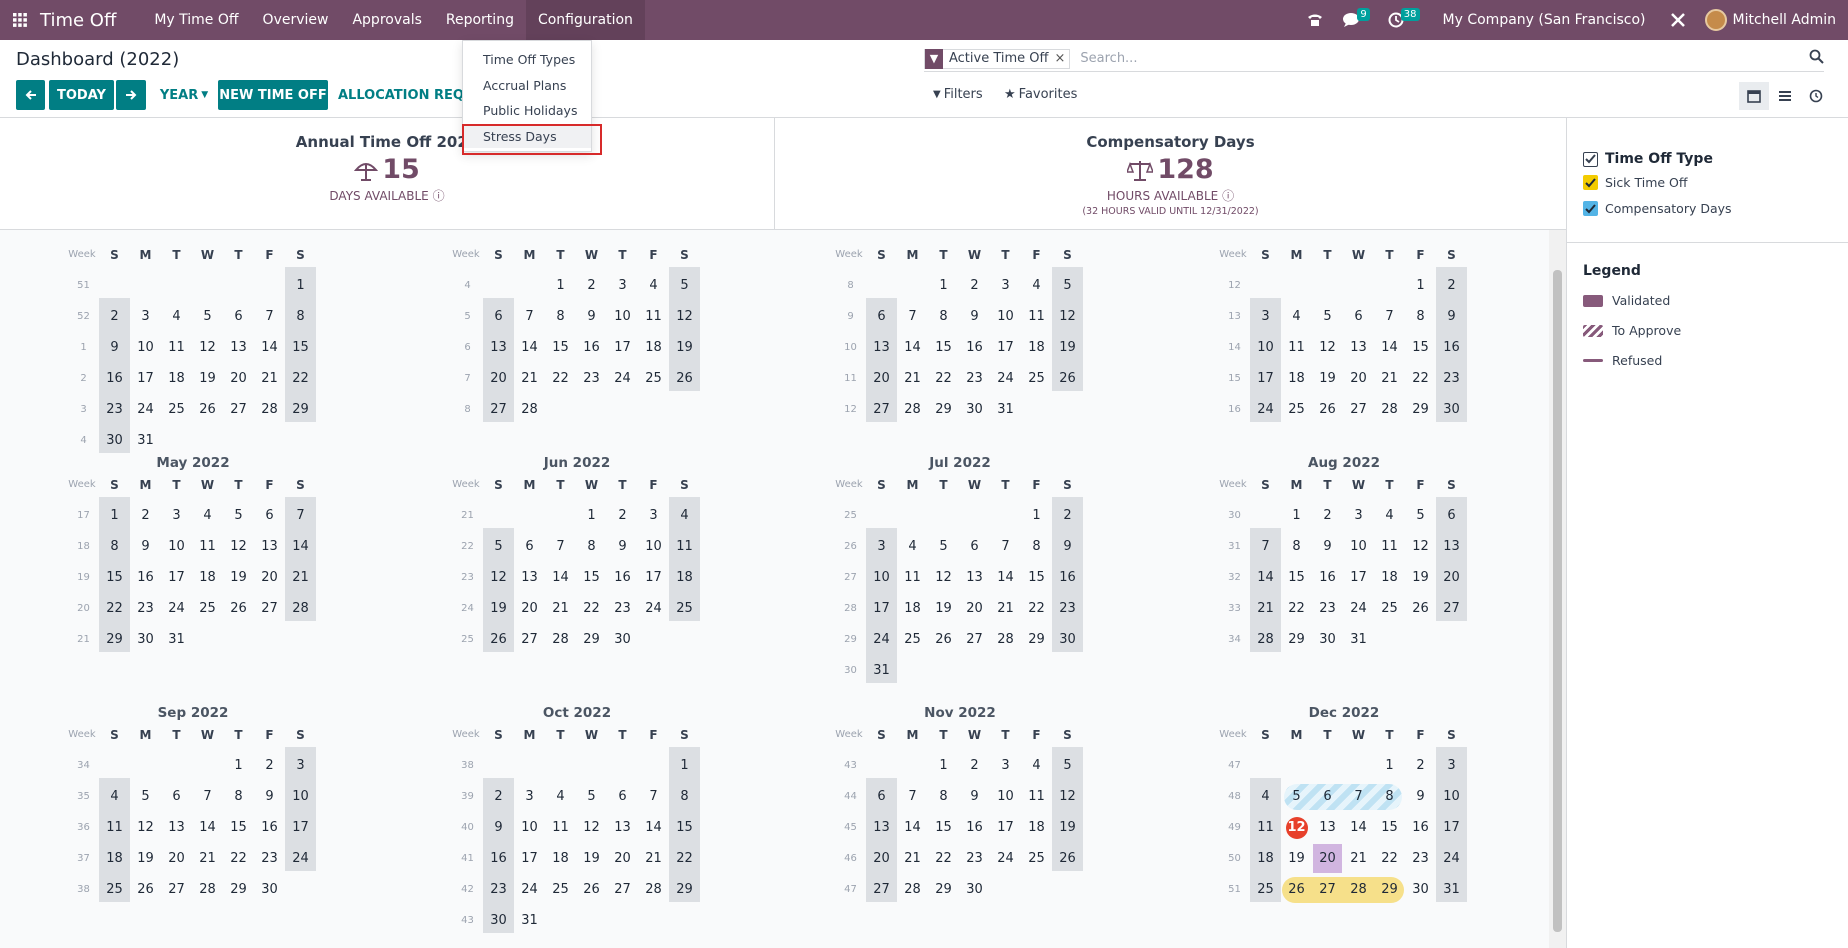 The height and width of the screenshot is (948, 1848). Describe the element at coordinates (1389, 858) in the screenshot. I see `calendar-day: 22` at that location.